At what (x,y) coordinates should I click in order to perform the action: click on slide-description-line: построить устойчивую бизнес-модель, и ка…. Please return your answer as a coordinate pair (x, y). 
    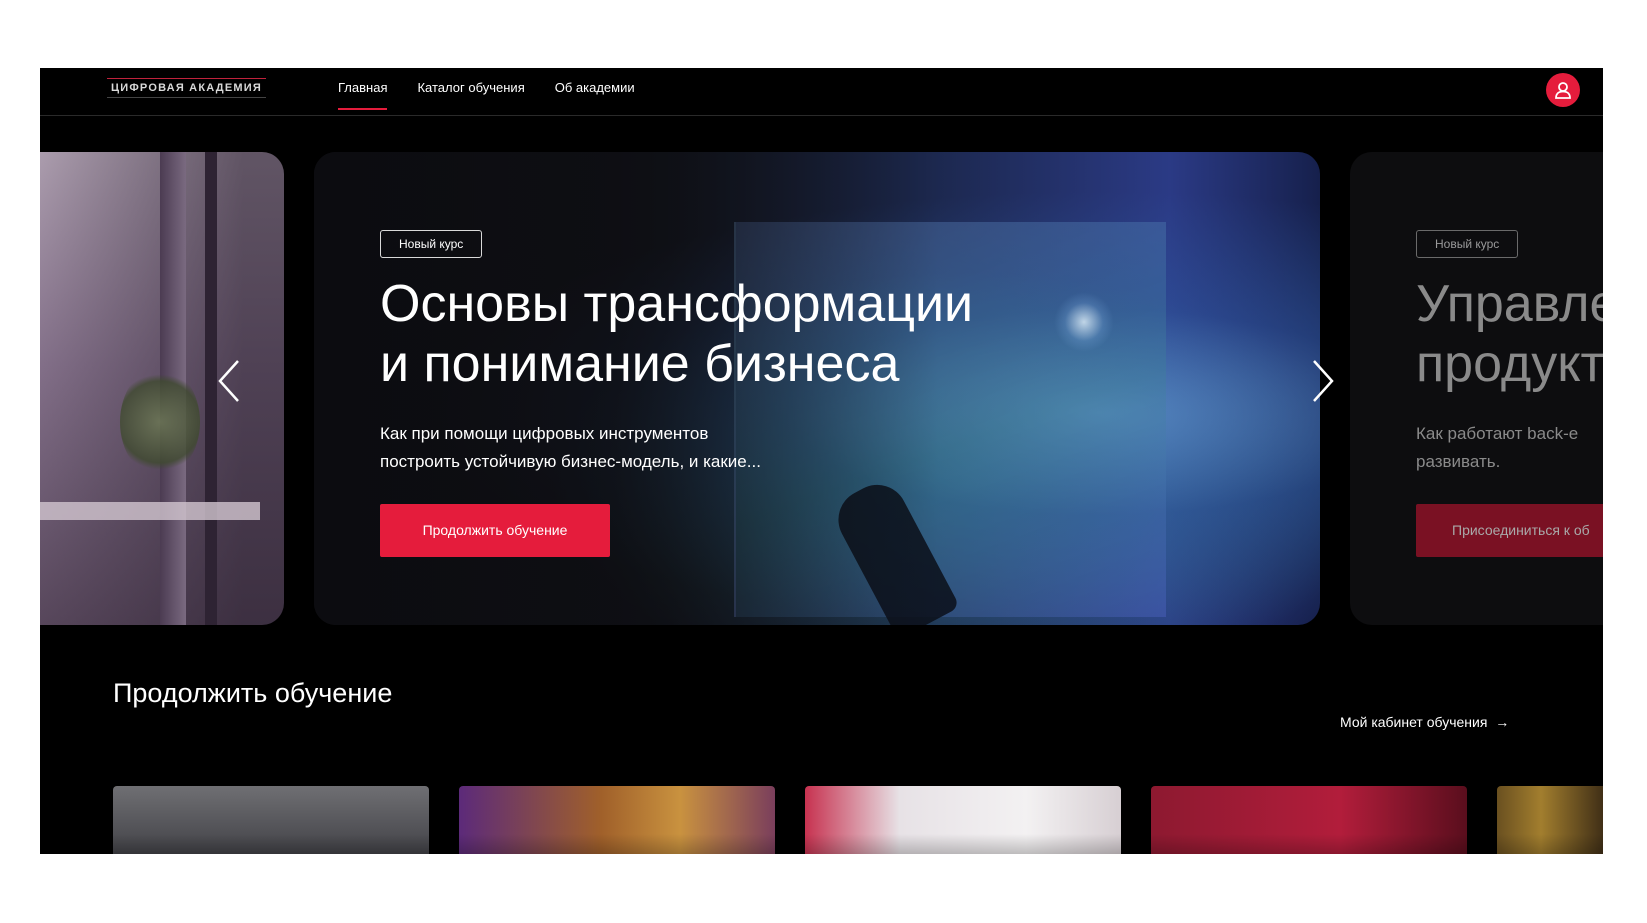
    Looking at the image, I should click on (570, 461).